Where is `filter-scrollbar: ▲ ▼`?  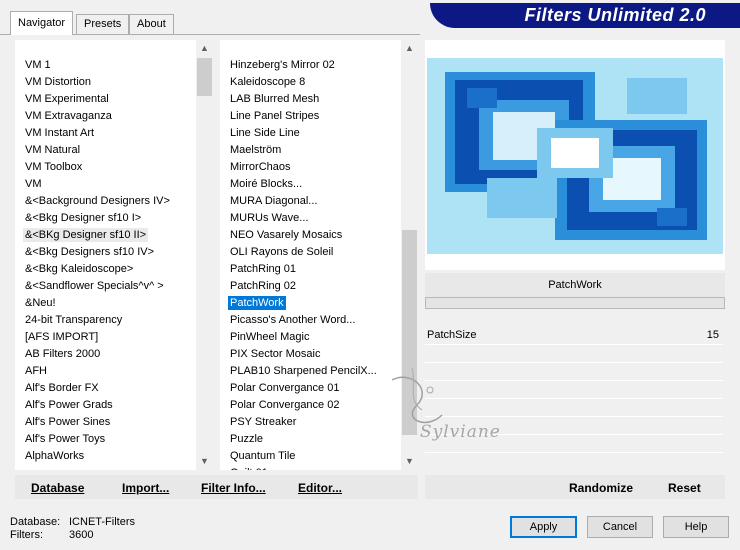
filter-scrollbar: ▲ ▼ is located at coordinates (409, 255).